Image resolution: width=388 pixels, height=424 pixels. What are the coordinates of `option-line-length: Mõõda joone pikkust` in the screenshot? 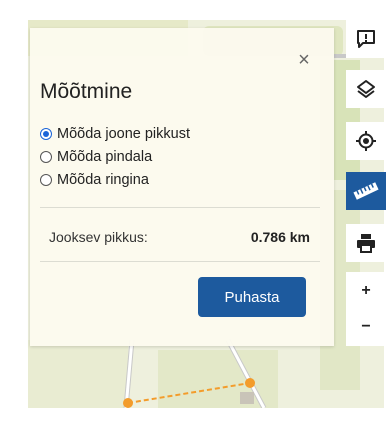 It's located at (115, 134).